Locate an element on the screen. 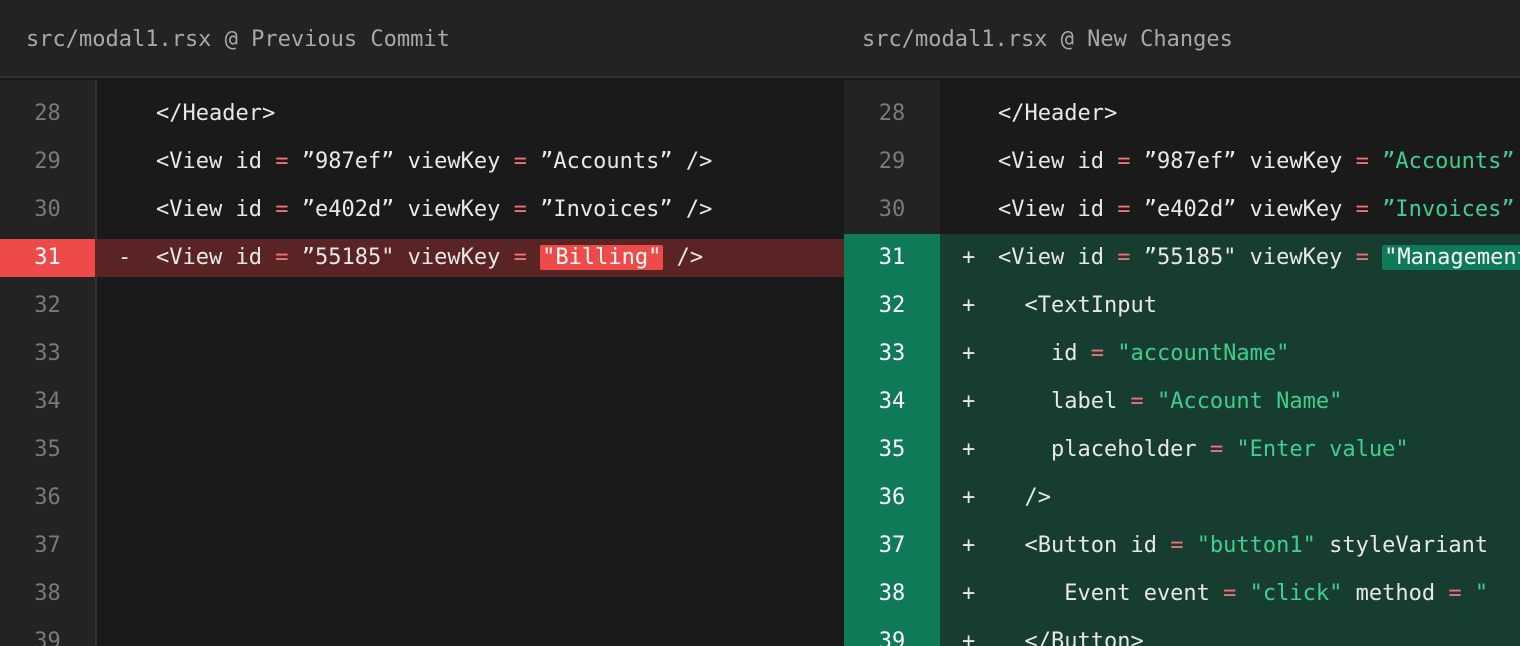 This screenshot has width=1520, height=646. left-diff-line-35: 35 is located at coordinates (422, 450).